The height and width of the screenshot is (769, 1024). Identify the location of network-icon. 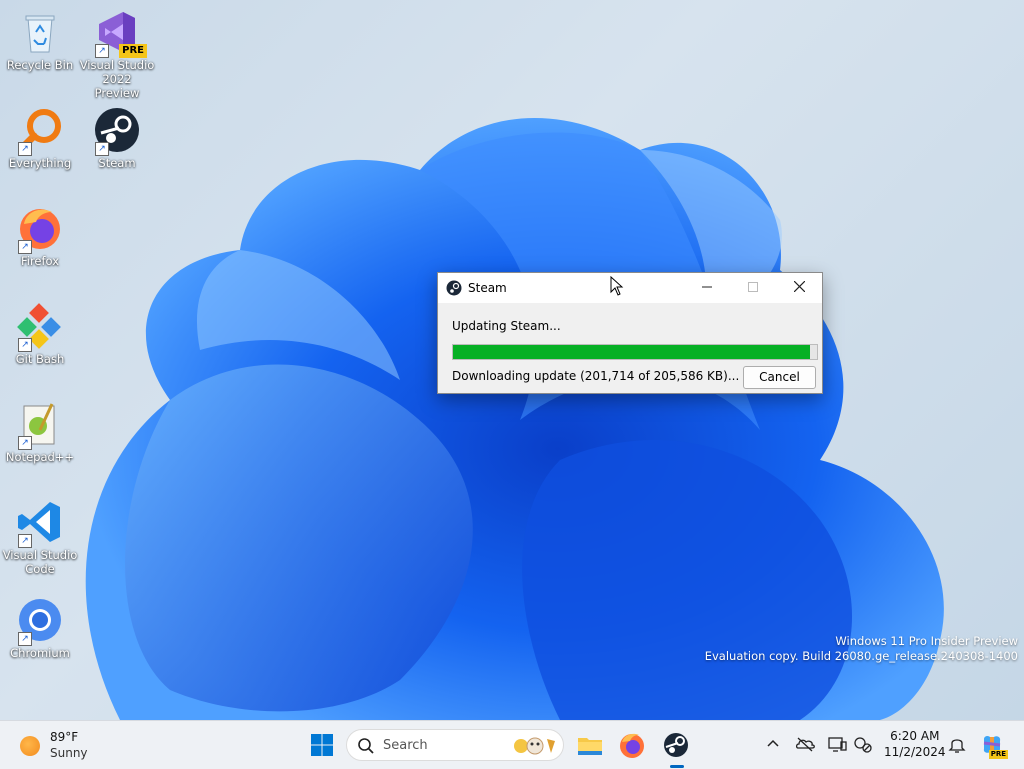
(863, 744).